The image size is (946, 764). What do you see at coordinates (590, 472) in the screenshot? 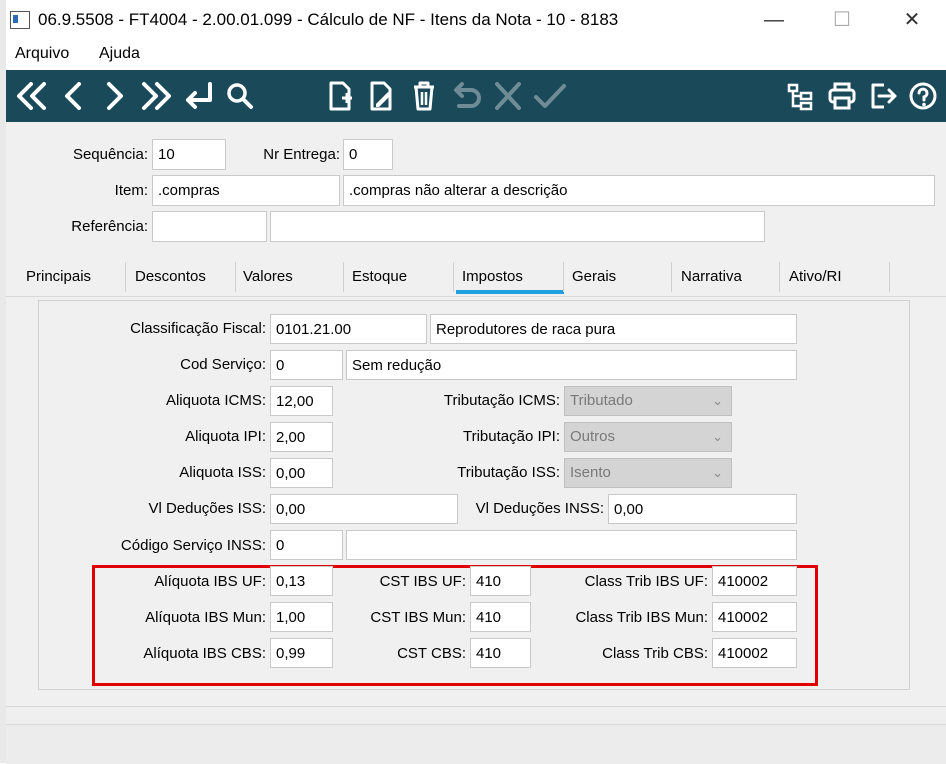
I see `tributacao-iss-value: Isento` at bounding box center [590, 472].